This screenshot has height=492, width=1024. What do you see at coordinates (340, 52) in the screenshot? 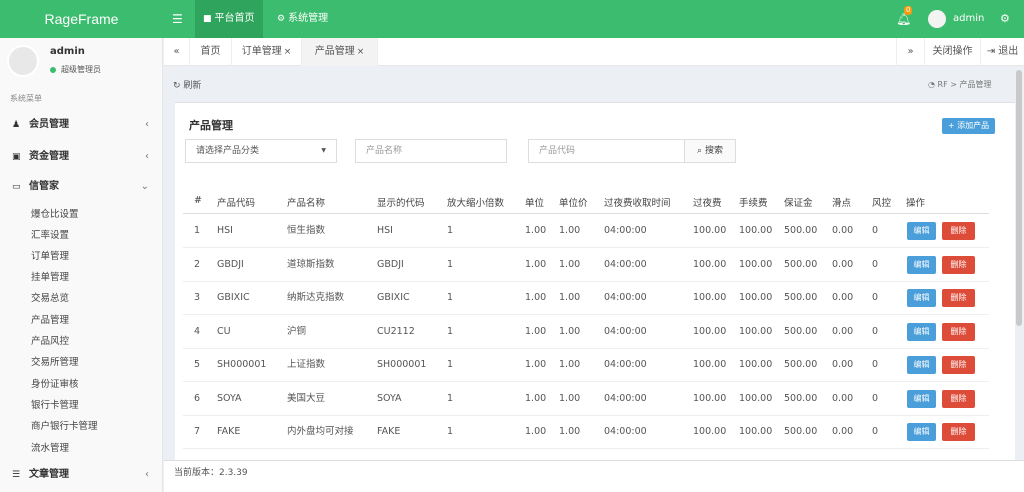
I see `tab-product-management: 产品管理 ×` at bounding box center [340, 52].